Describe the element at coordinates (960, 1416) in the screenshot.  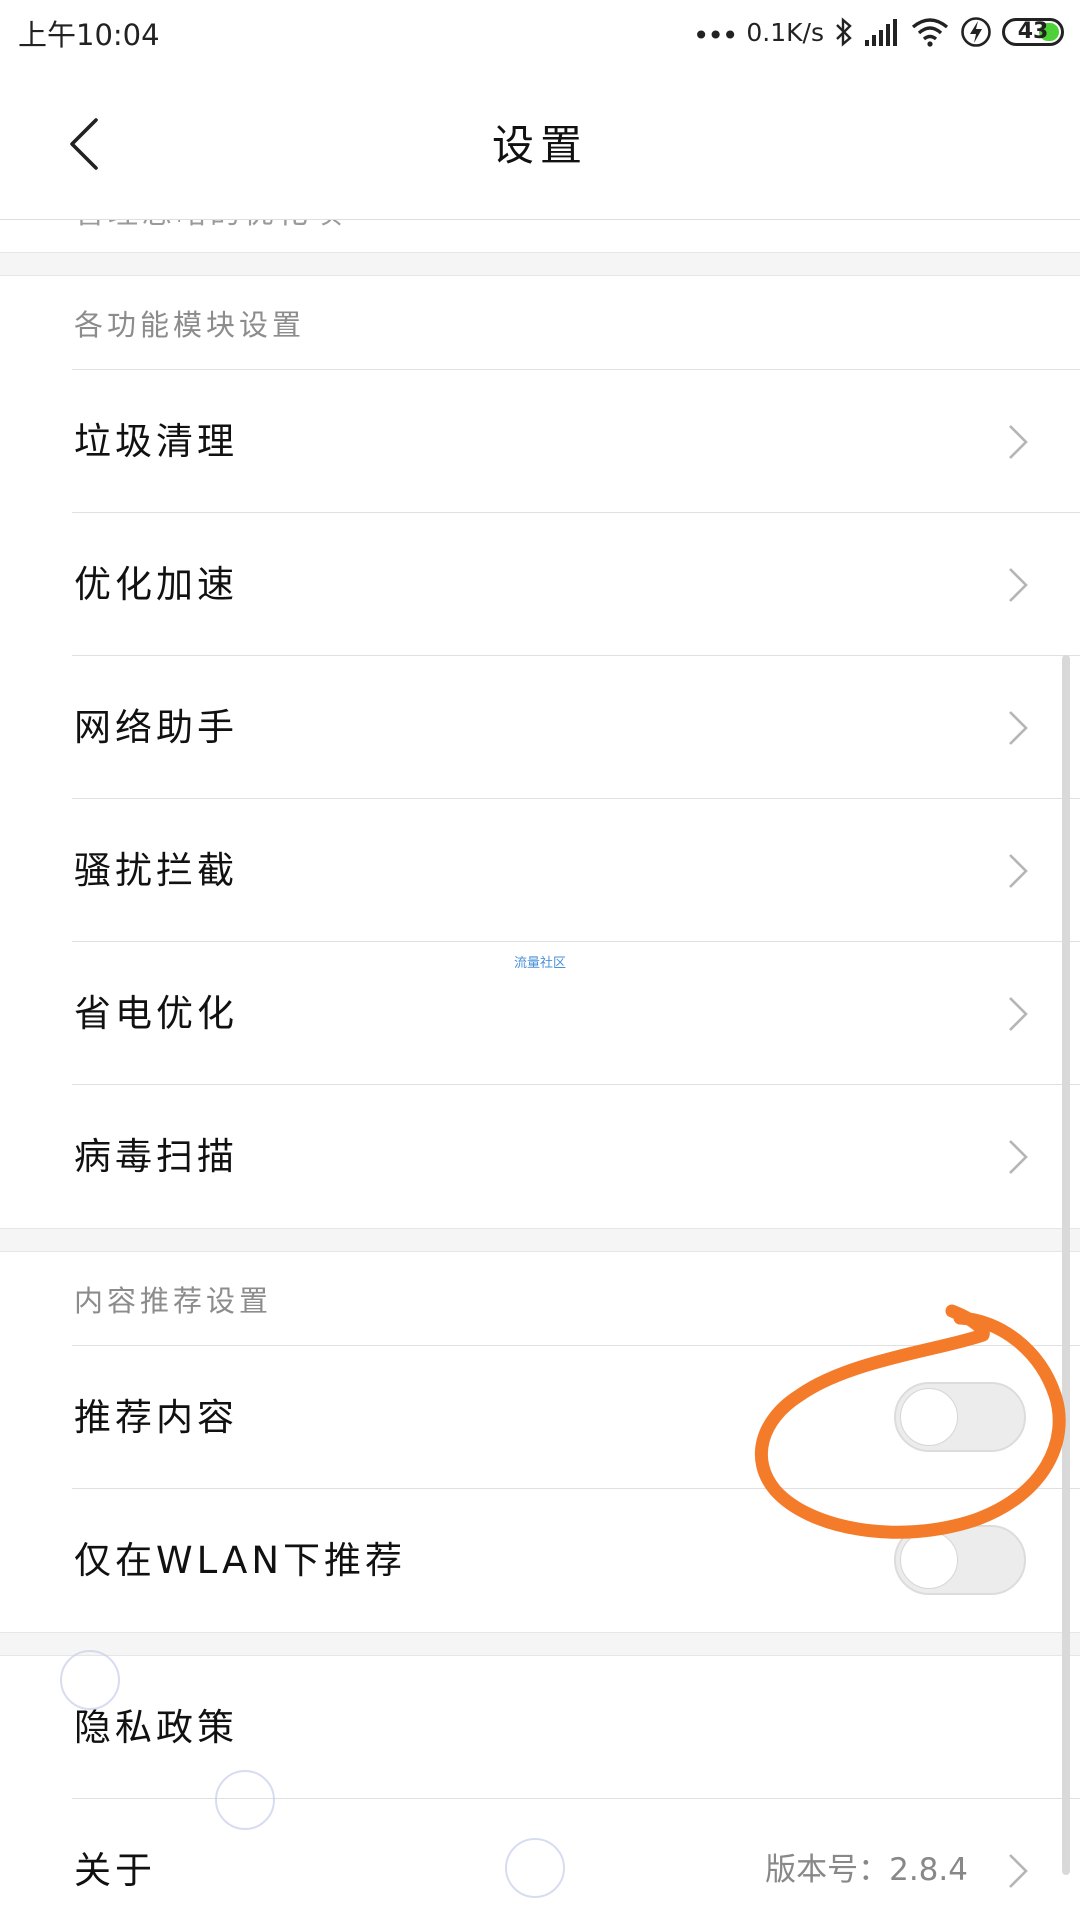
I see `recommended-content-toggle` at that location.